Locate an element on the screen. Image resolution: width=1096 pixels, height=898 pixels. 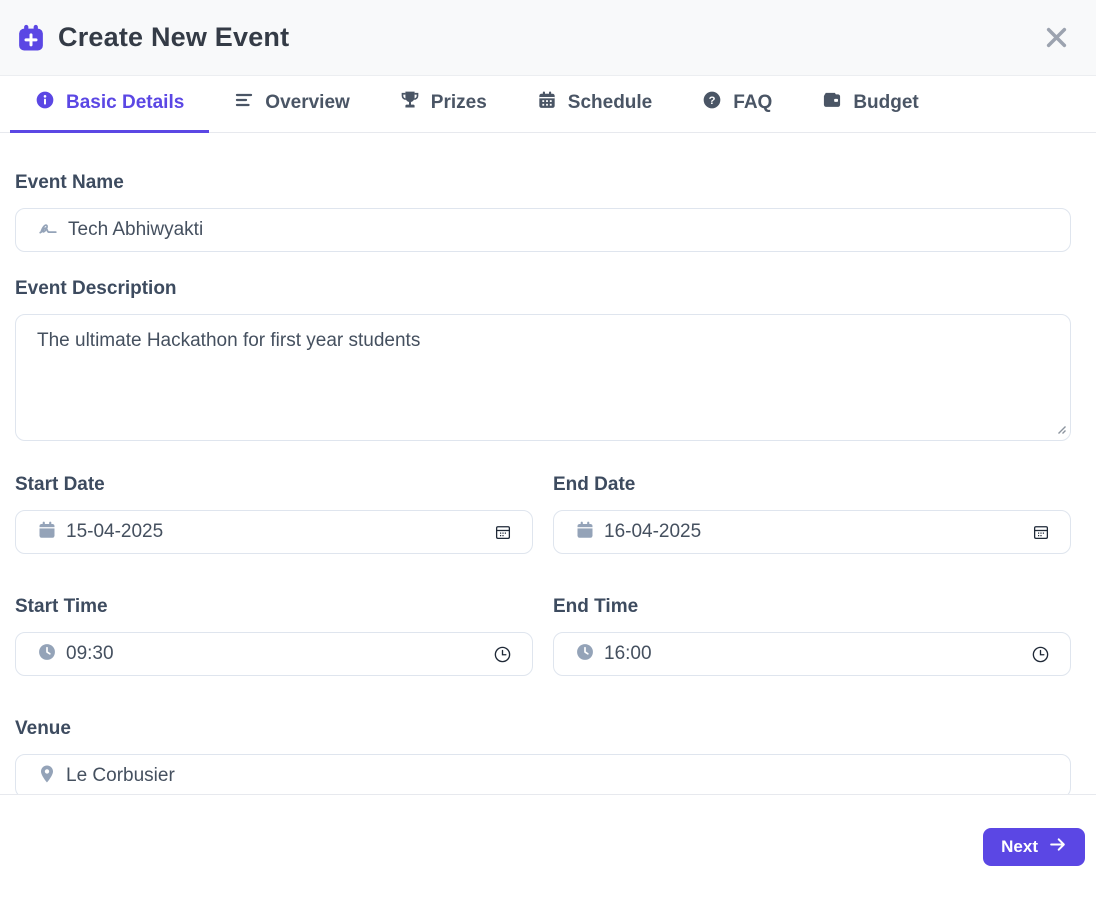
signature-icon is located at coordinates (48, 230).